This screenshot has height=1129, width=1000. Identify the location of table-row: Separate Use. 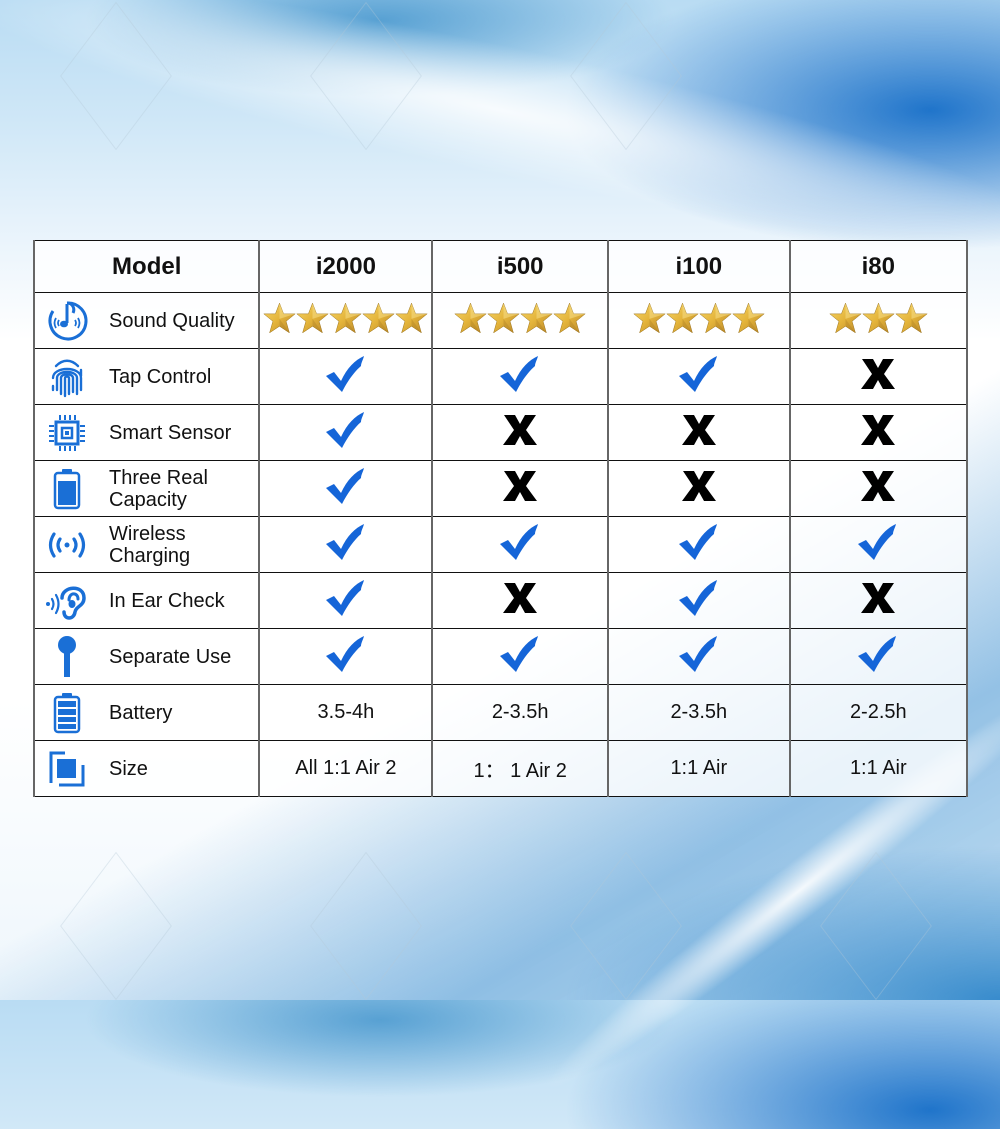
(500, 656).